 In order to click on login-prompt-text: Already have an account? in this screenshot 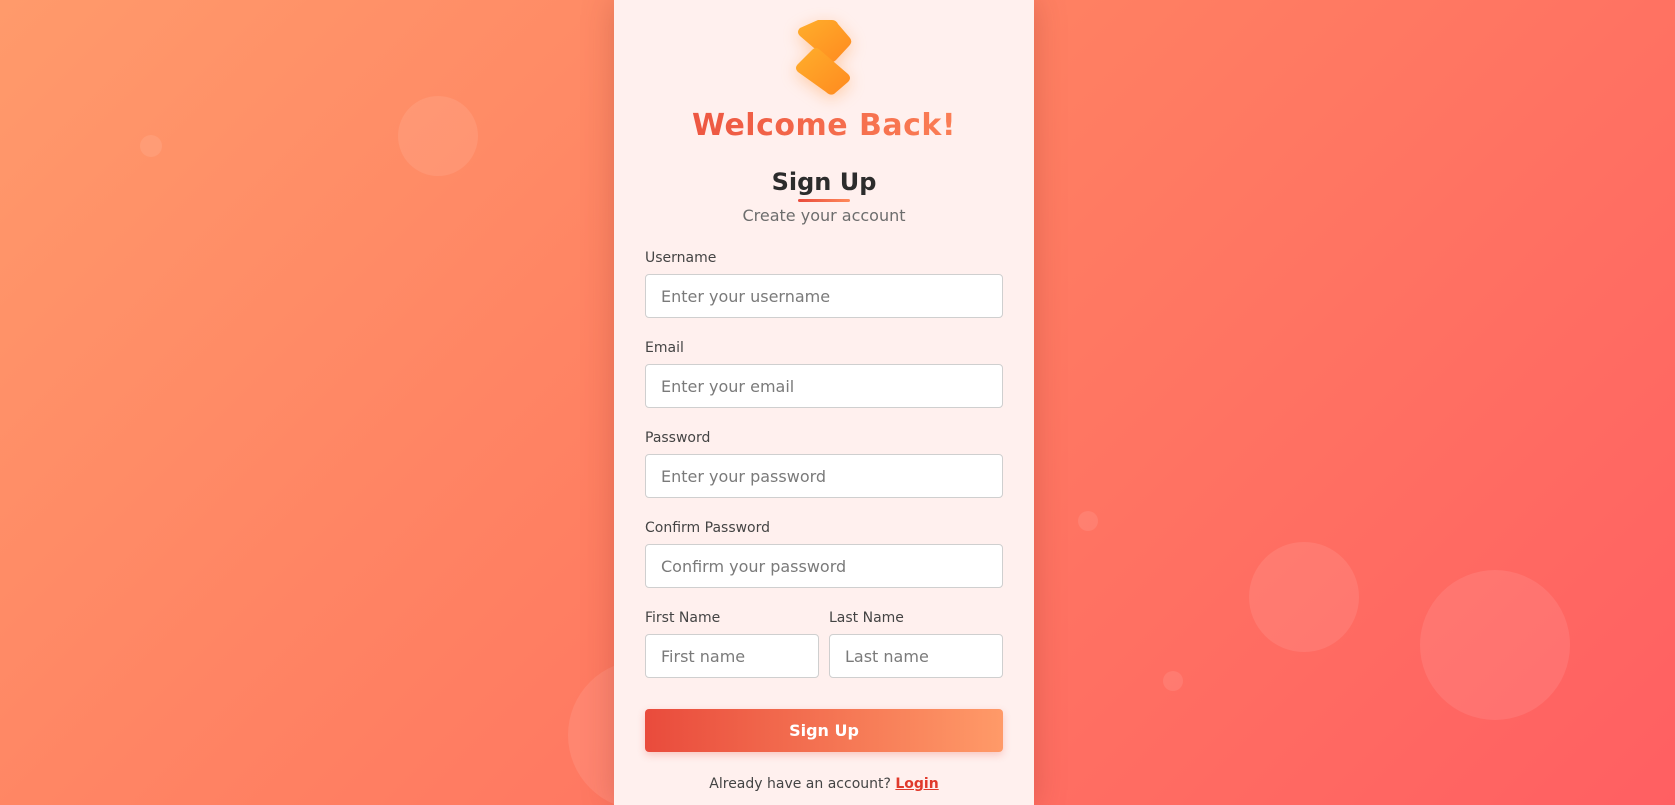, I will do `click(800, 784)`.